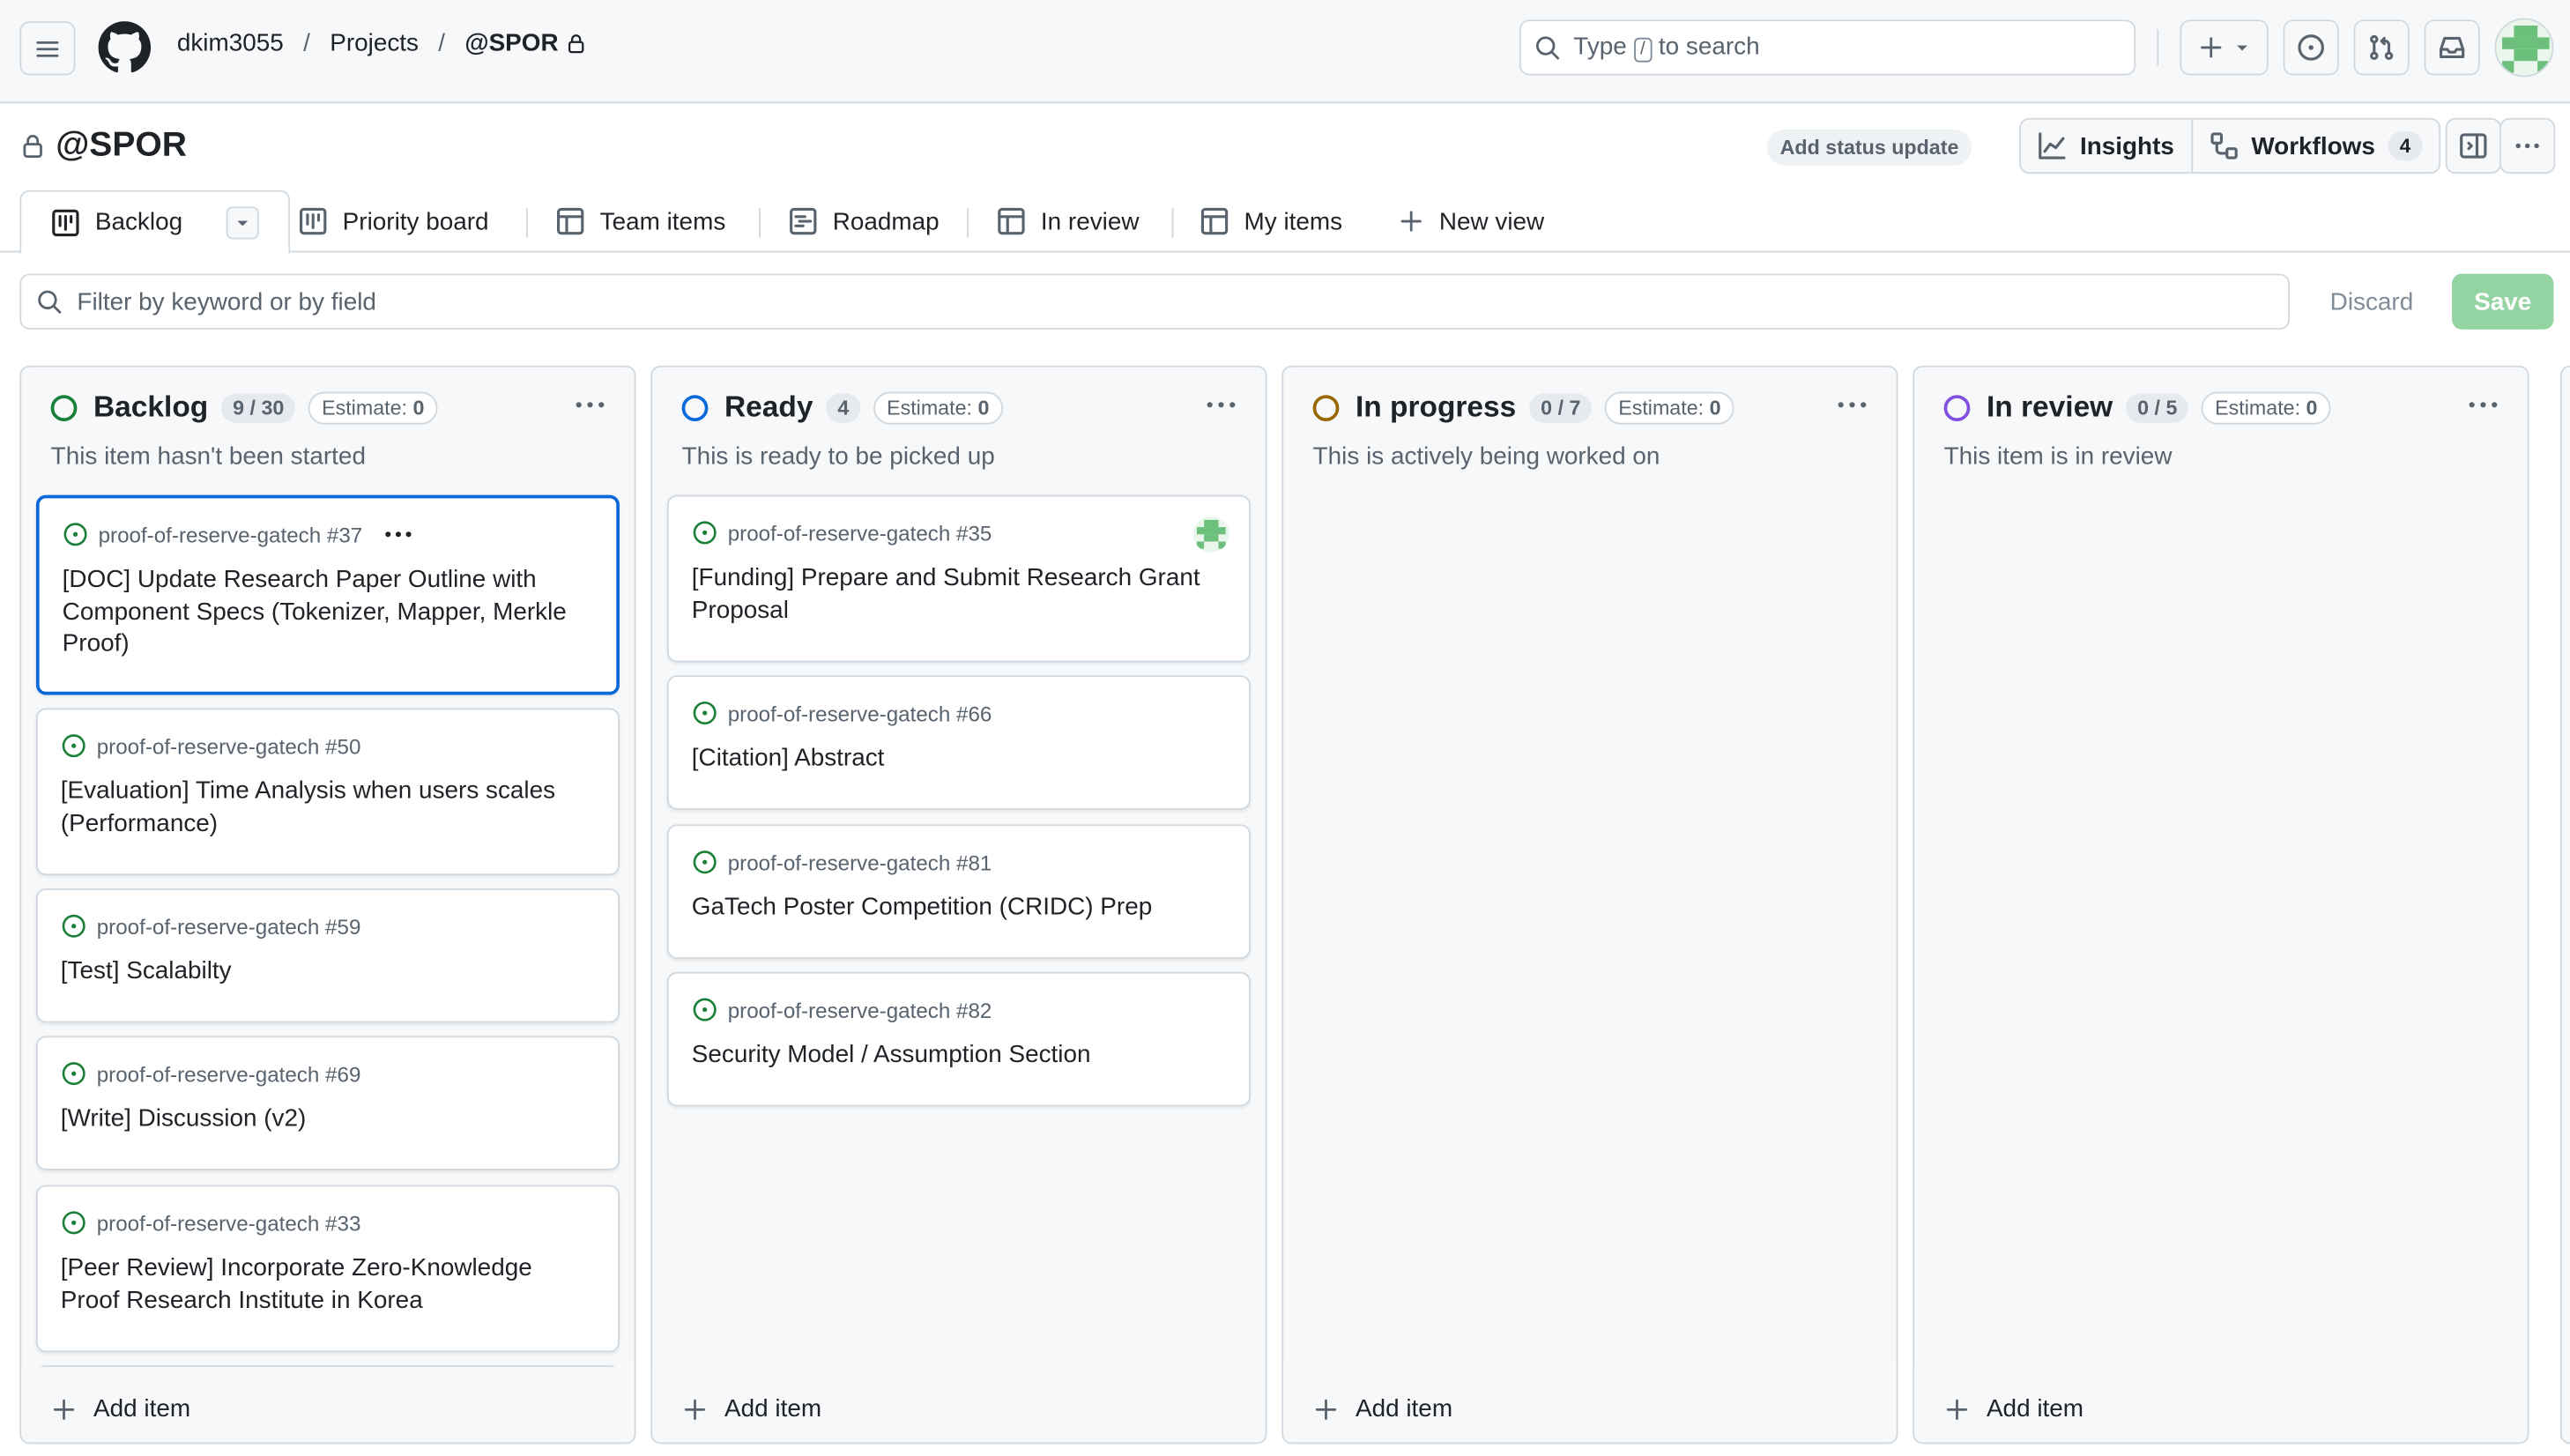 The height and width of the screenshot is (1456, 2570). I want to click on pull-requests-button, so click(2381, 47).